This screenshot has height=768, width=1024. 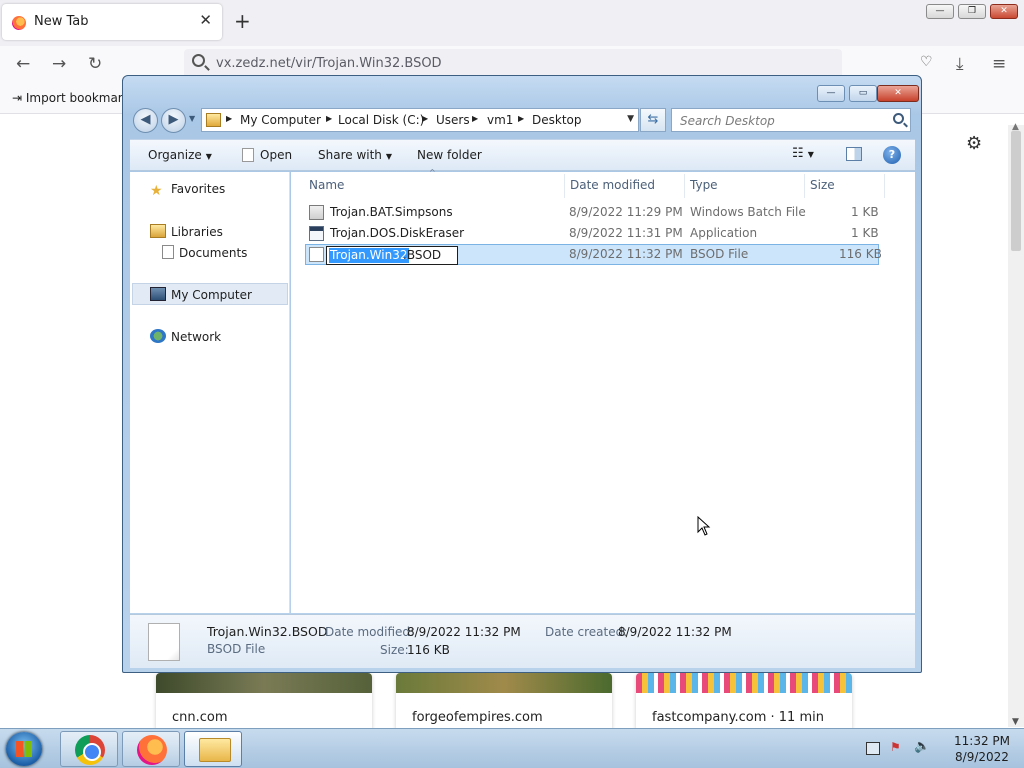 What do you see at coordinates (612, 185) in the screenshot?
I see `column-header-date-modified: Date modified` at bounding box center [612, 185].